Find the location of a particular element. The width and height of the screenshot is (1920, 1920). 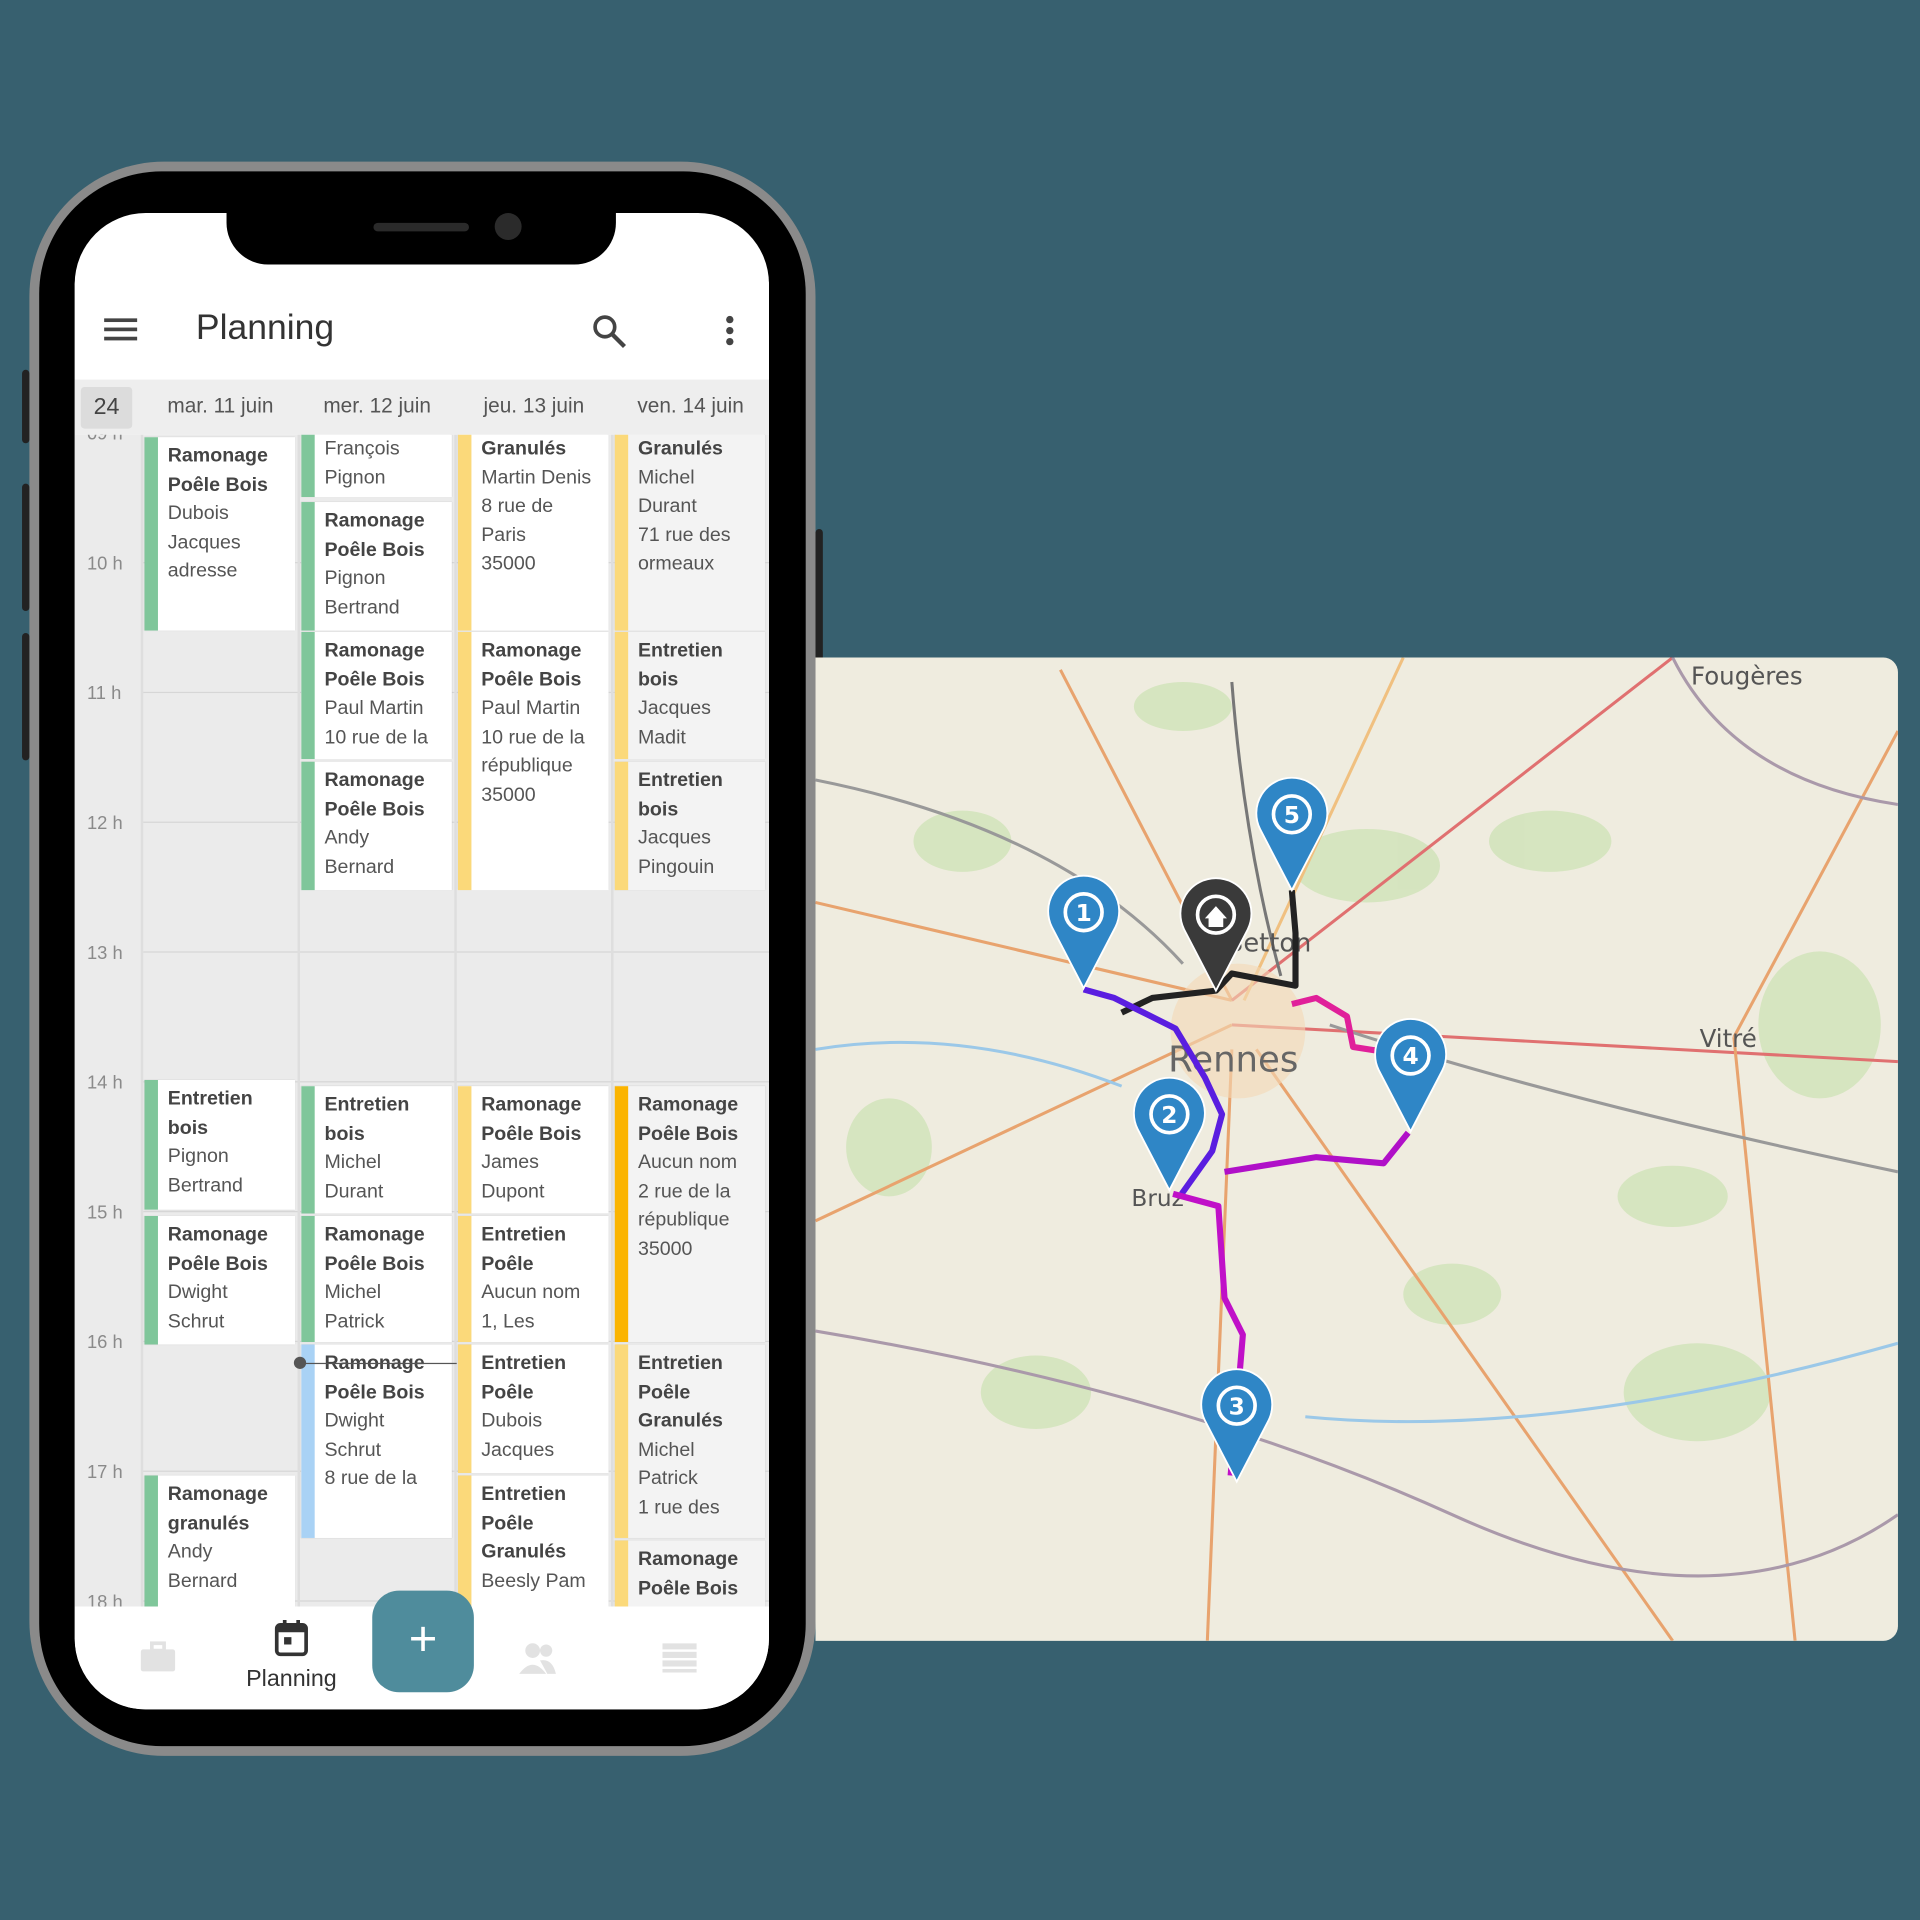

event-text: Granulés Michel Durant 71 rue des ormeaux is located at coordinates (700, 507).